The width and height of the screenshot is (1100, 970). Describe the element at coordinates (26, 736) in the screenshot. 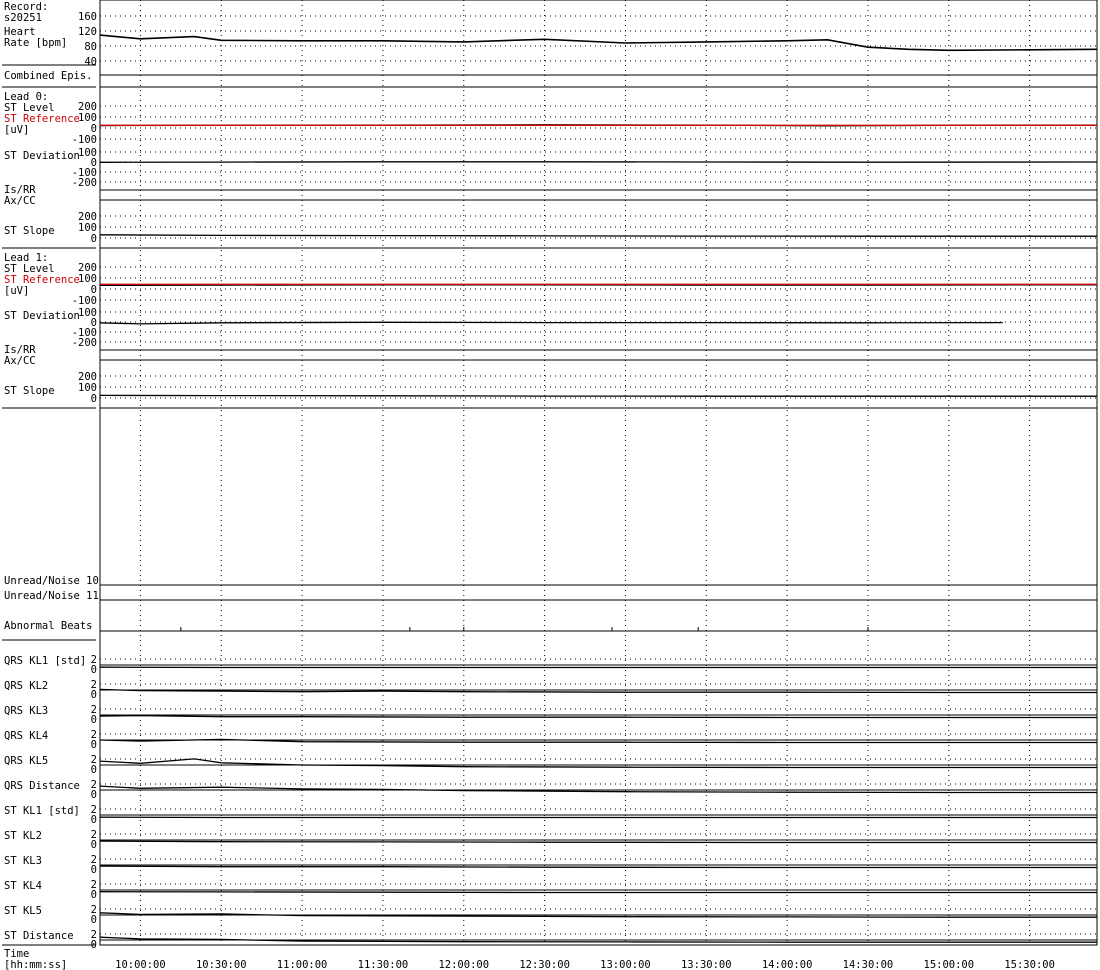

I see `panel-label-qrs_kl4: QRS KL4` at that location.